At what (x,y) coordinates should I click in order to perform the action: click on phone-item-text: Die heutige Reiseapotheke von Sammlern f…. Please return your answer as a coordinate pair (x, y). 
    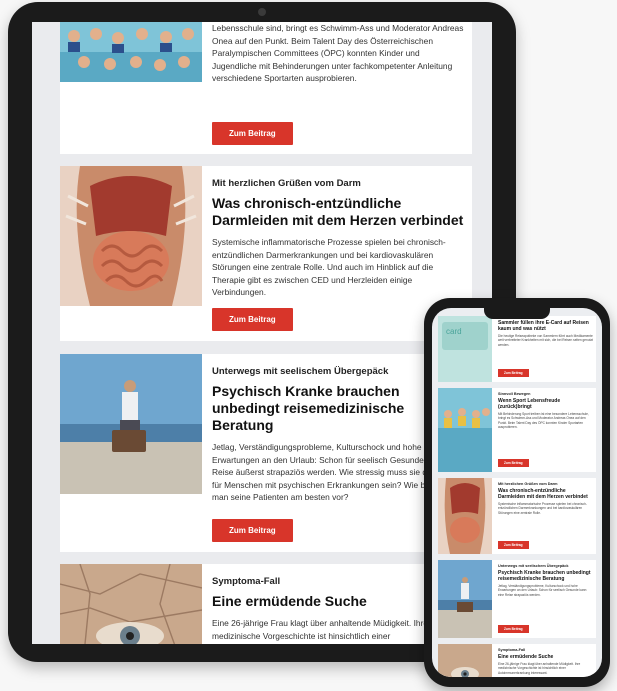
    Looking at the image, I should click on (545, 340).